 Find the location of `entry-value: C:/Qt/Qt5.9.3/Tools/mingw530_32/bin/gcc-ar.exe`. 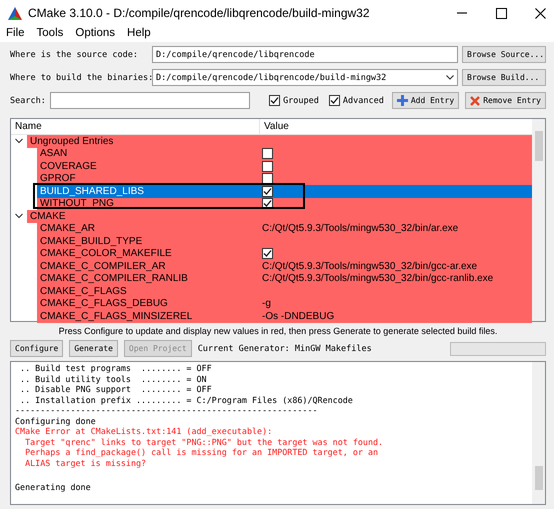

entry-value: C:/Qt/Qt5.9.3/Tools/mingw530_32/bin/gcc-ar.exe is located at coordinates (370, 266).